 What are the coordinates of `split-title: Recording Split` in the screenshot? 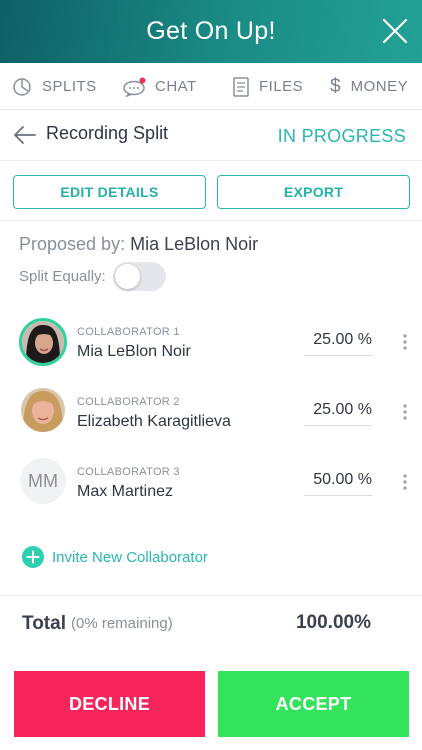 It's located at (107, 133).